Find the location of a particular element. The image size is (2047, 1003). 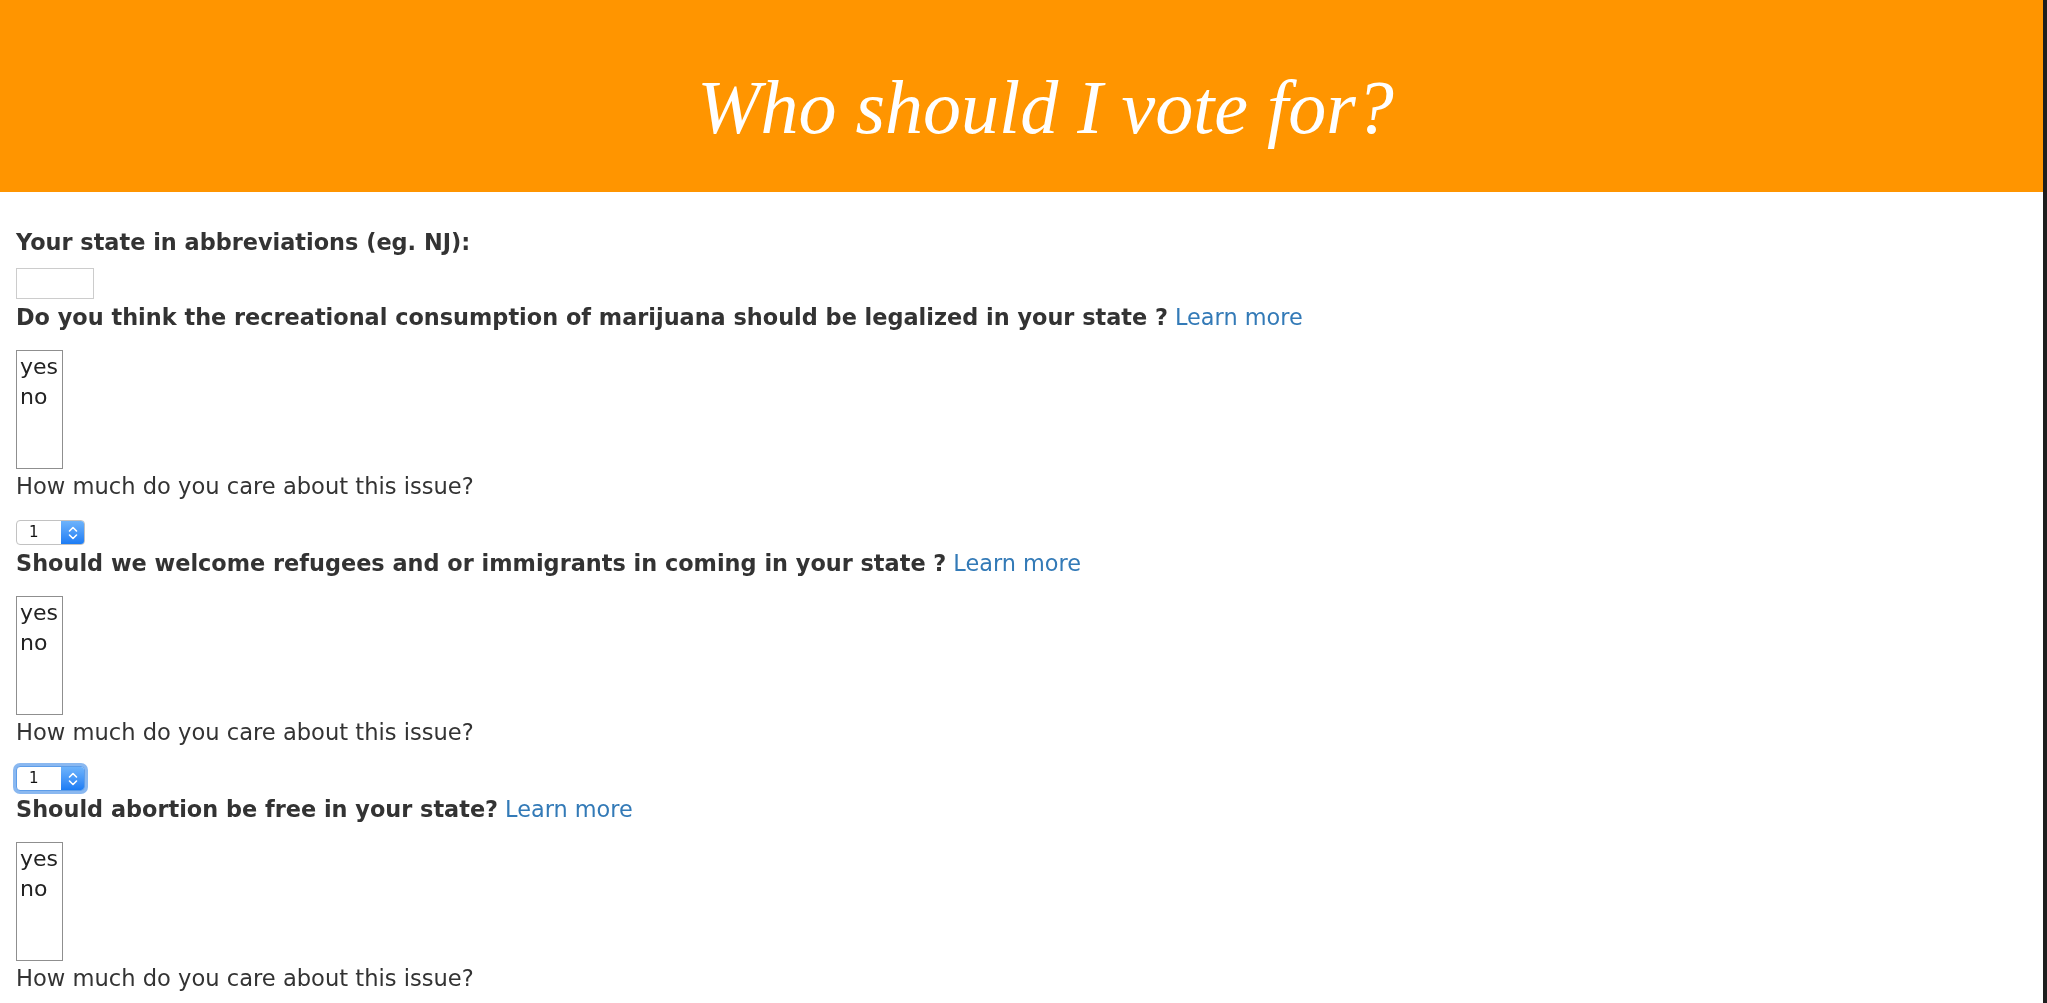

question-label: Do you think the recreational consumption of marijuana should be legalized in your state ? is located at coordinates (592, 317).